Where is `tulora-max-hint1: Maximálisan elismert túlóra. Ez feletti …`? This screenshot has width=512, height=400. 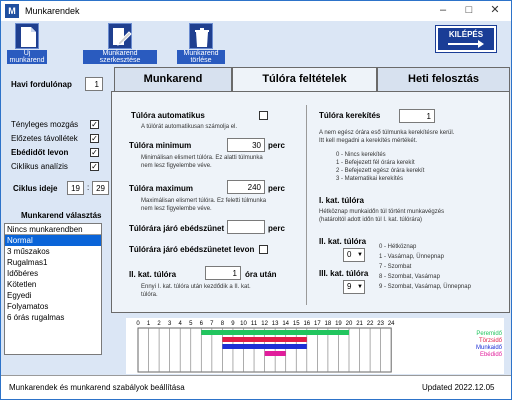
tulora-max-hint1: Maximálisan elismert túlóra. Ez feletti … is located at coordinates (204, 201).